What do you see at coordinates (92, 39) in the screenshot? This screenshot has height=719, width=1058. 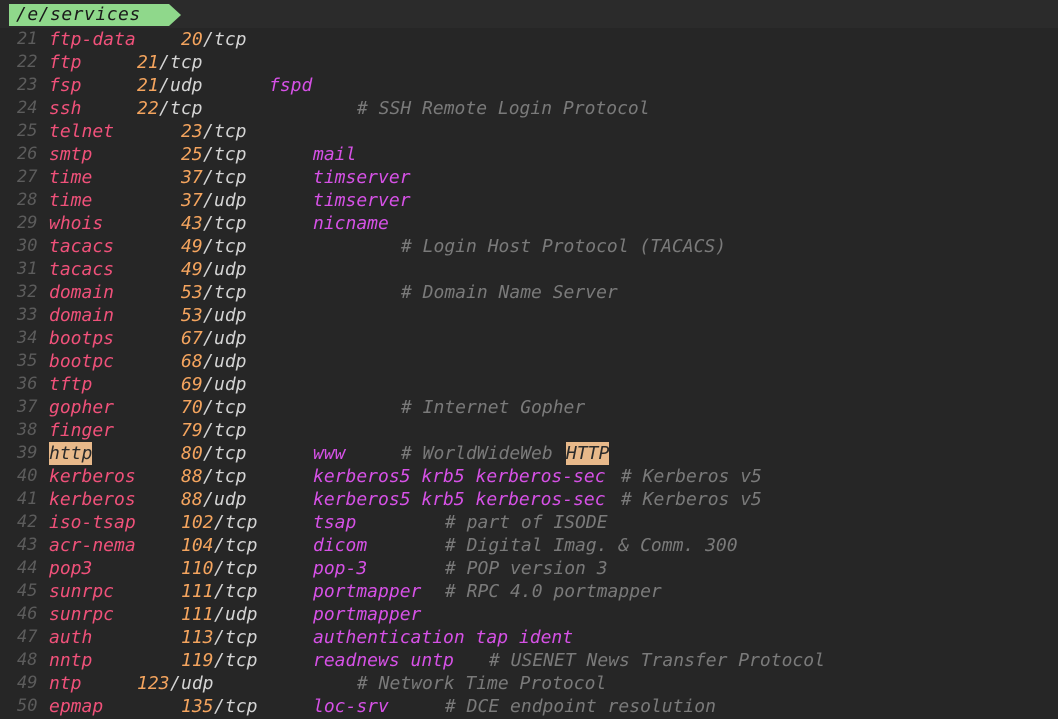 I see `service-name: ftp-data` at bounding box center [92, 39].